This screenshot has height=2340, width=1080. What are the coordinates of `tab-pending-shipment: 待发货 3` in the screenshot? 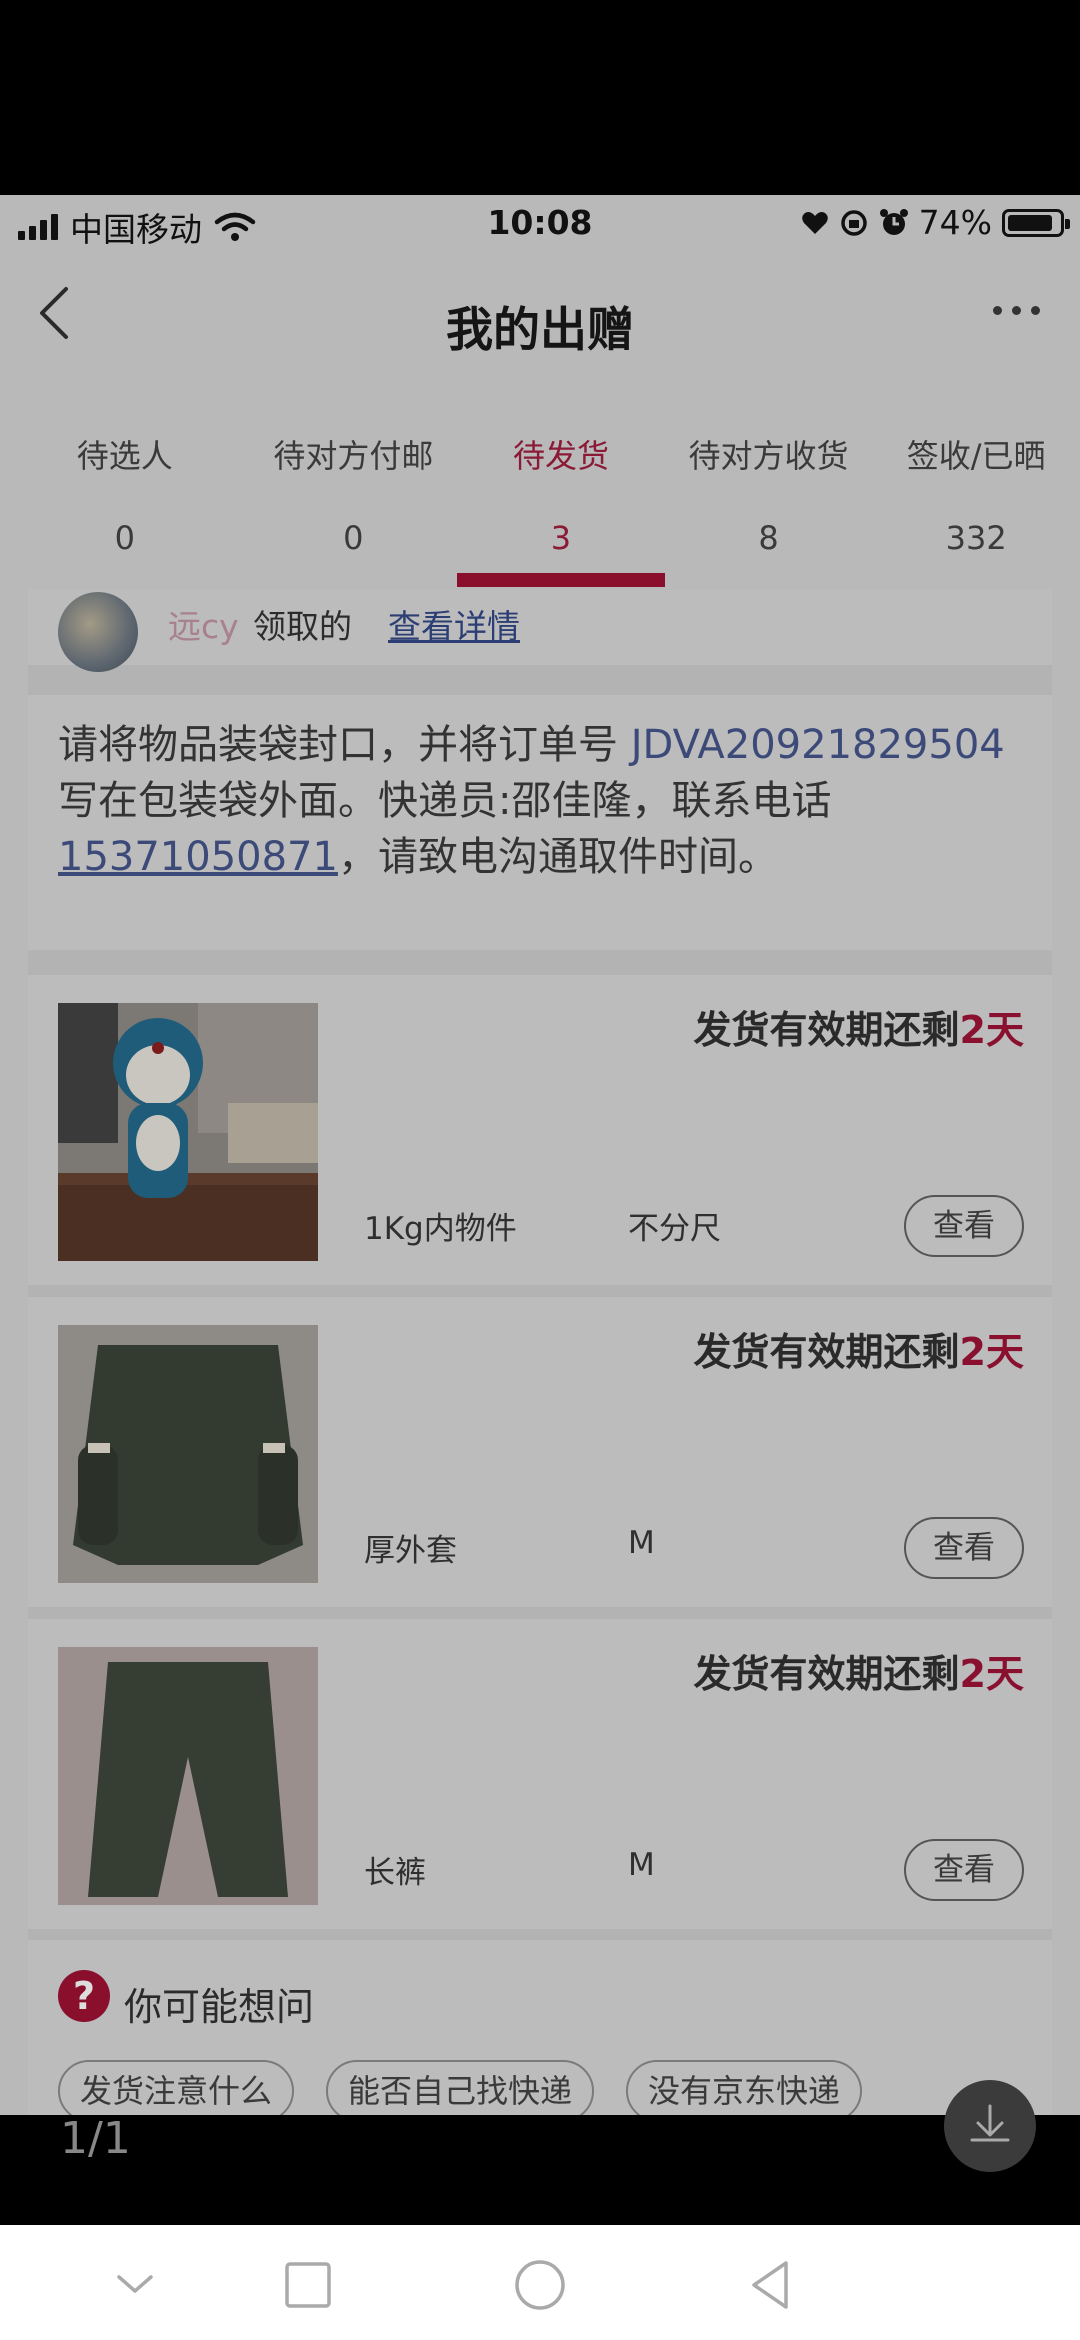 It's located at (561, 516).